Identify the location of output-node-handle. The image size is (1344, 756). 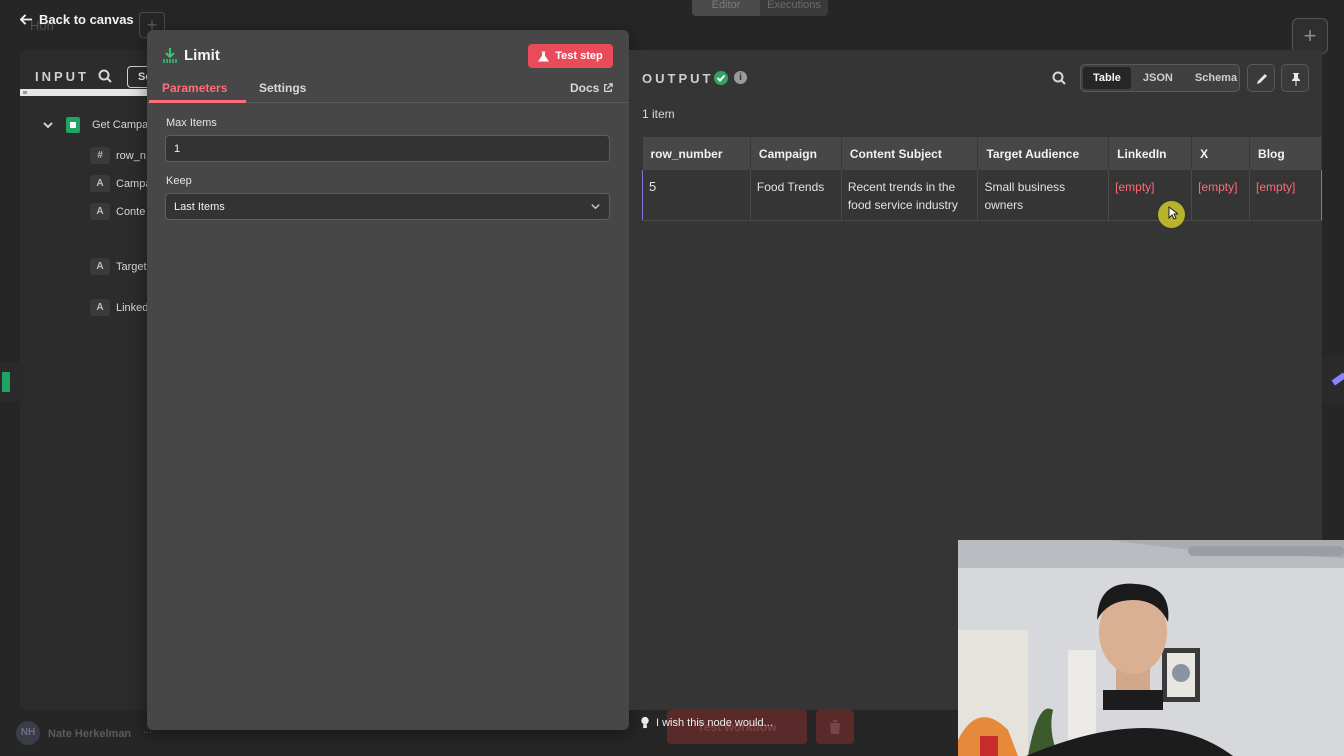
(1332, 380).